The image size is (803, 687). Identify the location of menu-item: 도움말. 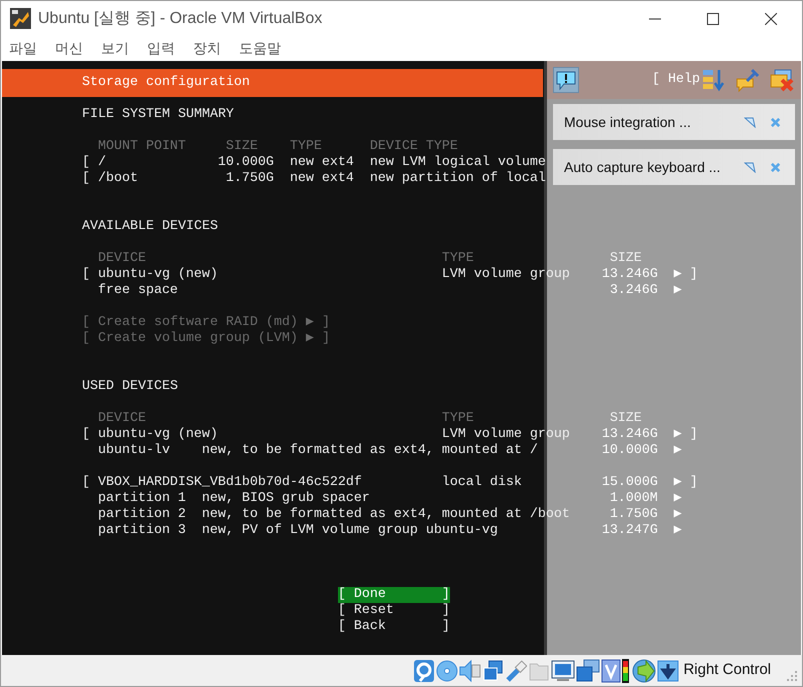
(260, 48).